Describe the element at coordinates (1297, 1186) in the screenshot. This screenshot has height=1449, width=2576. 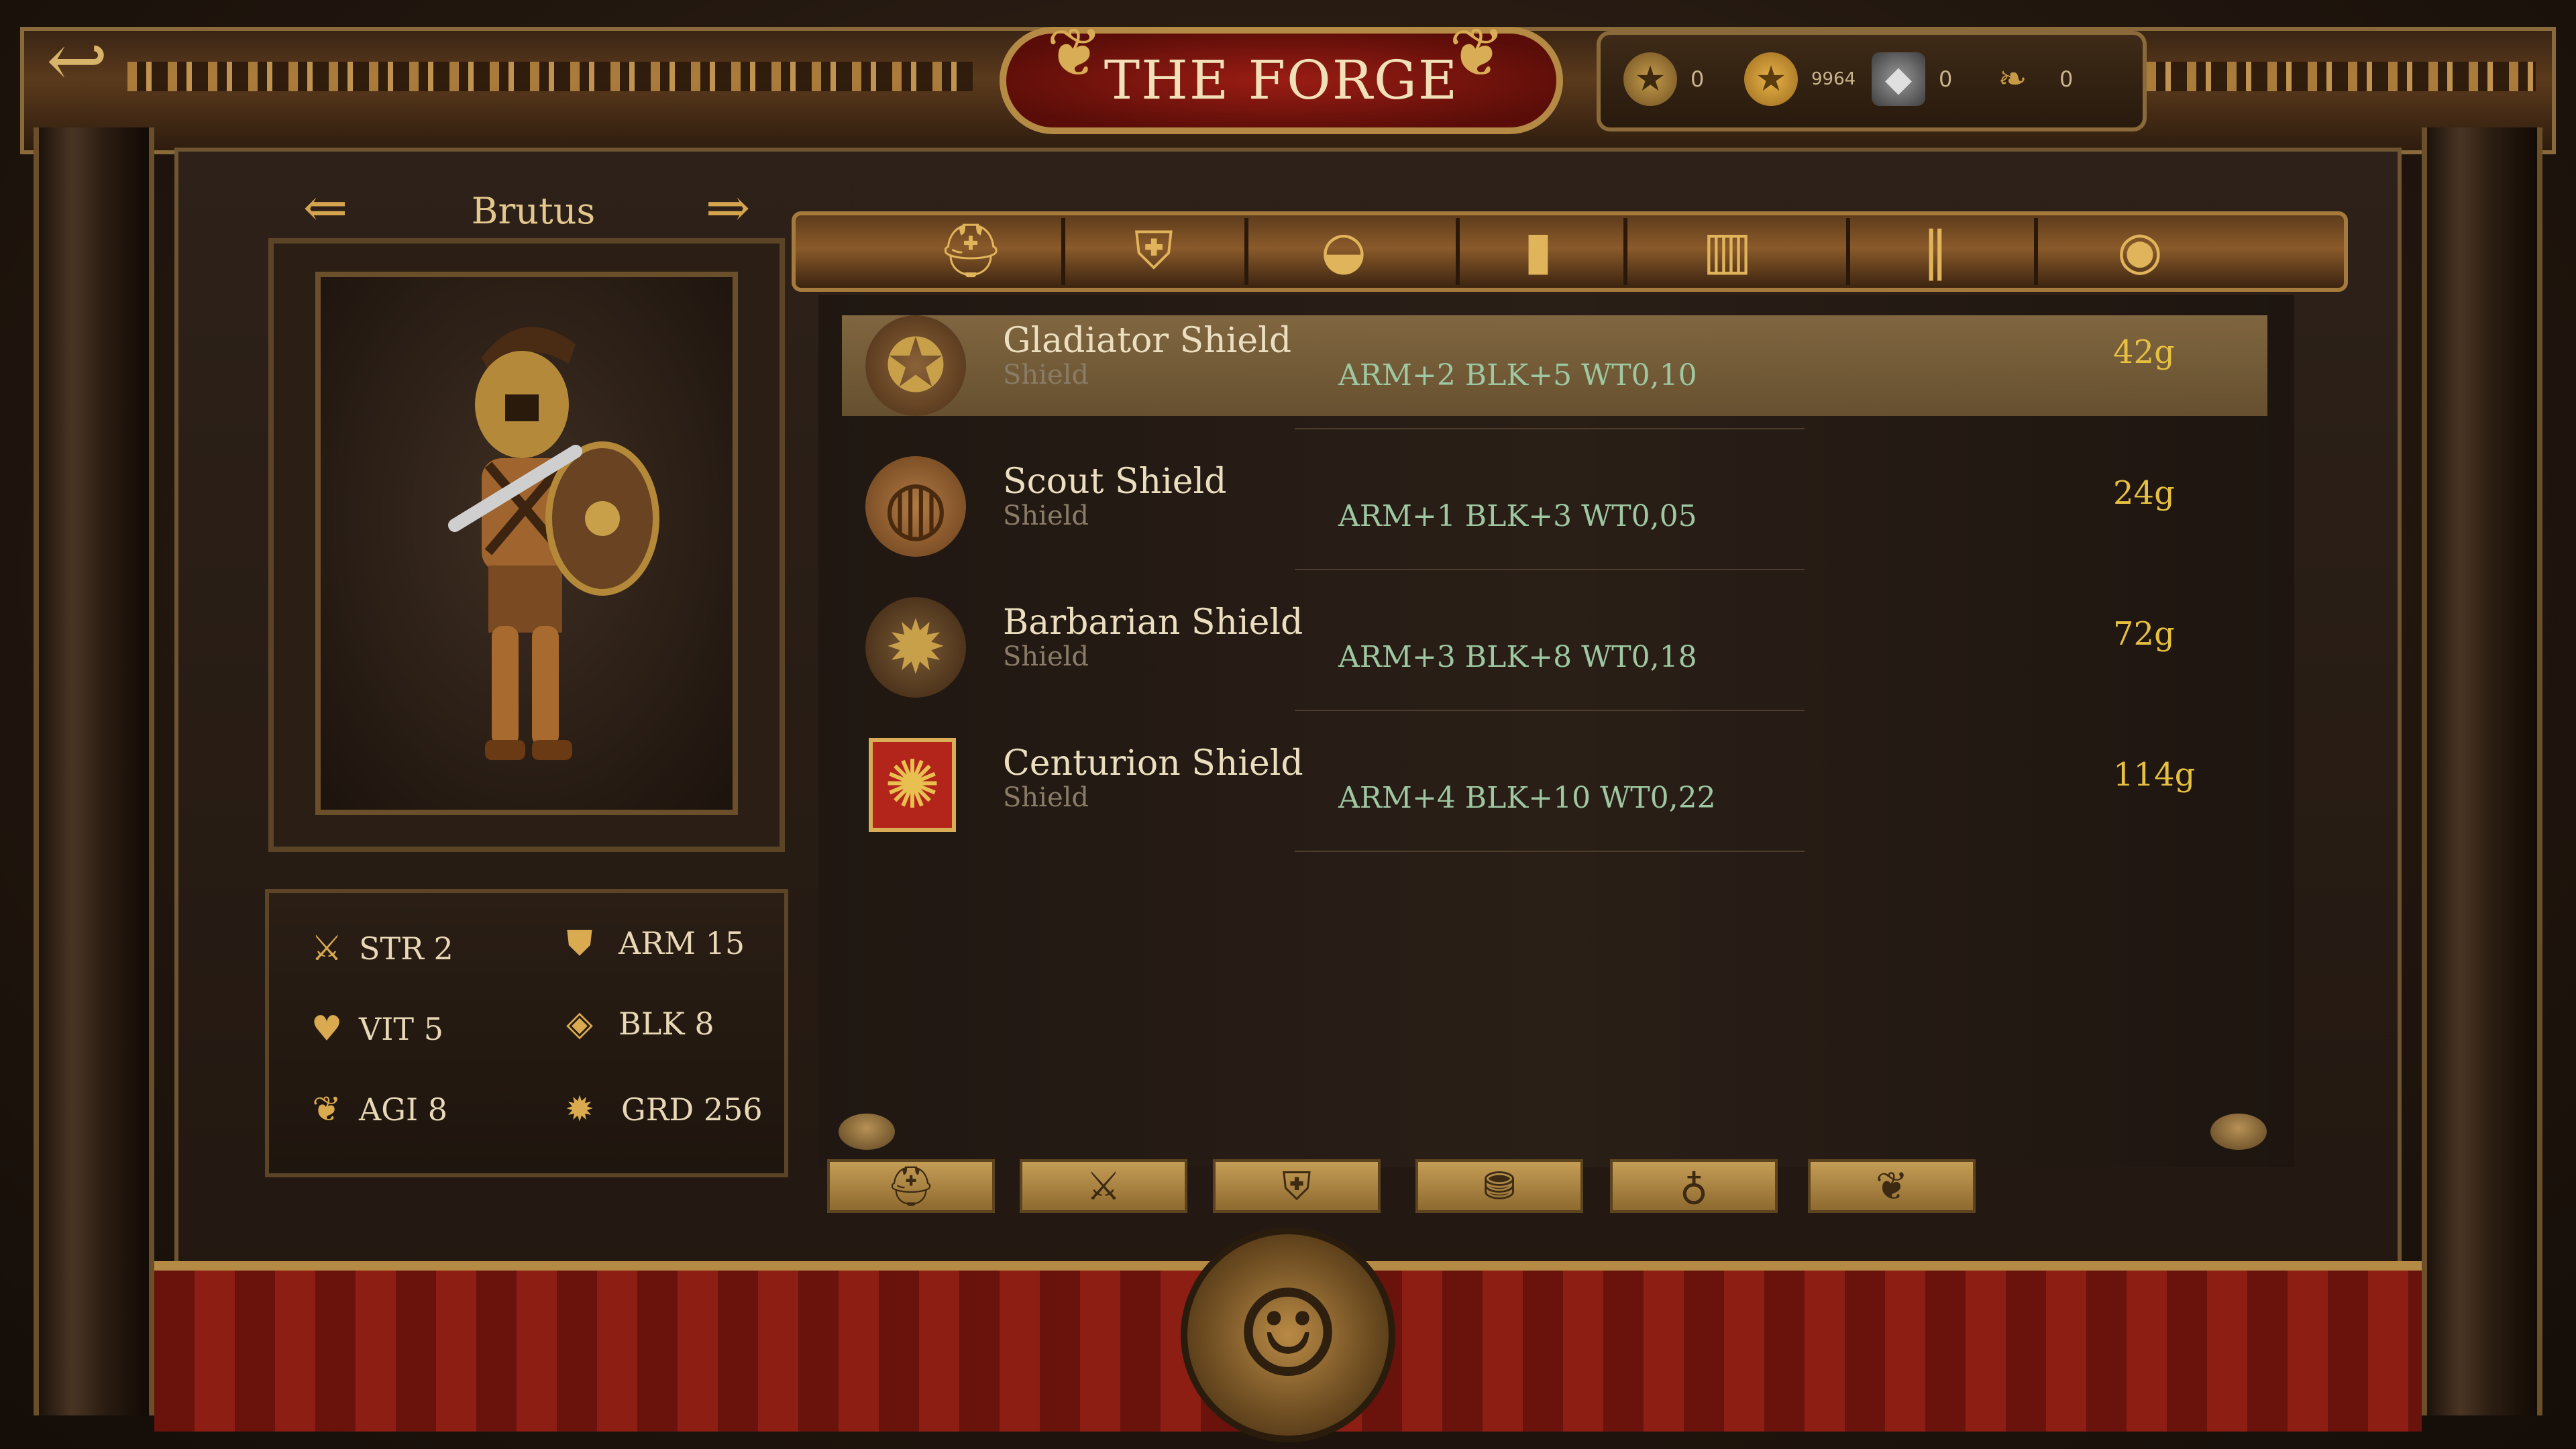
I see `armor-icon: ⛨` at that location.